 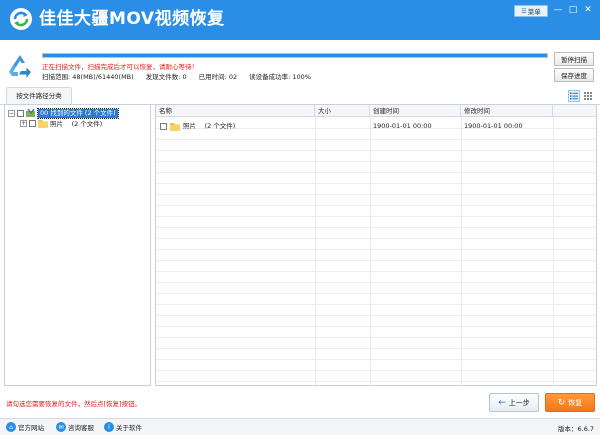 What do you see at coordinates (534, 12) in the screenshot?
I see `menu-label: 菜单` at bounding box center [534, 12].